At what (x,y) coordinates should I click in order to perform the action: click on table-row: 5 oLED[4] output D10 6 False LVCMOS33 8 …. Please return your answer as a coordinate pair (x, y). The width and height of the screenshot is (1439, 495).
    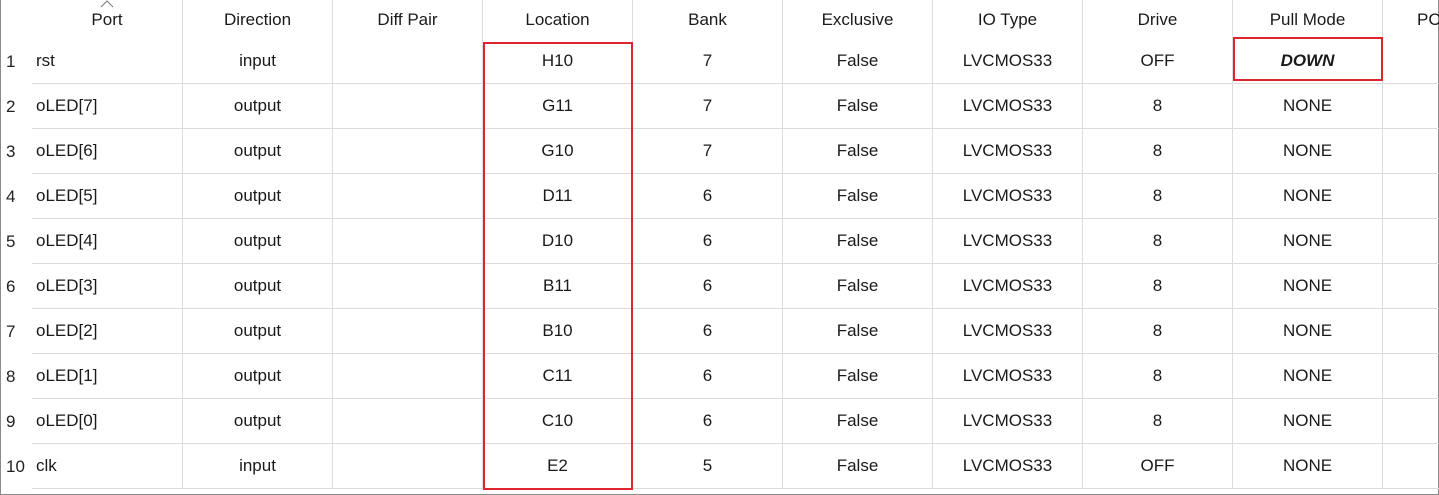
    Looking at the image, I should click on (719, 241).